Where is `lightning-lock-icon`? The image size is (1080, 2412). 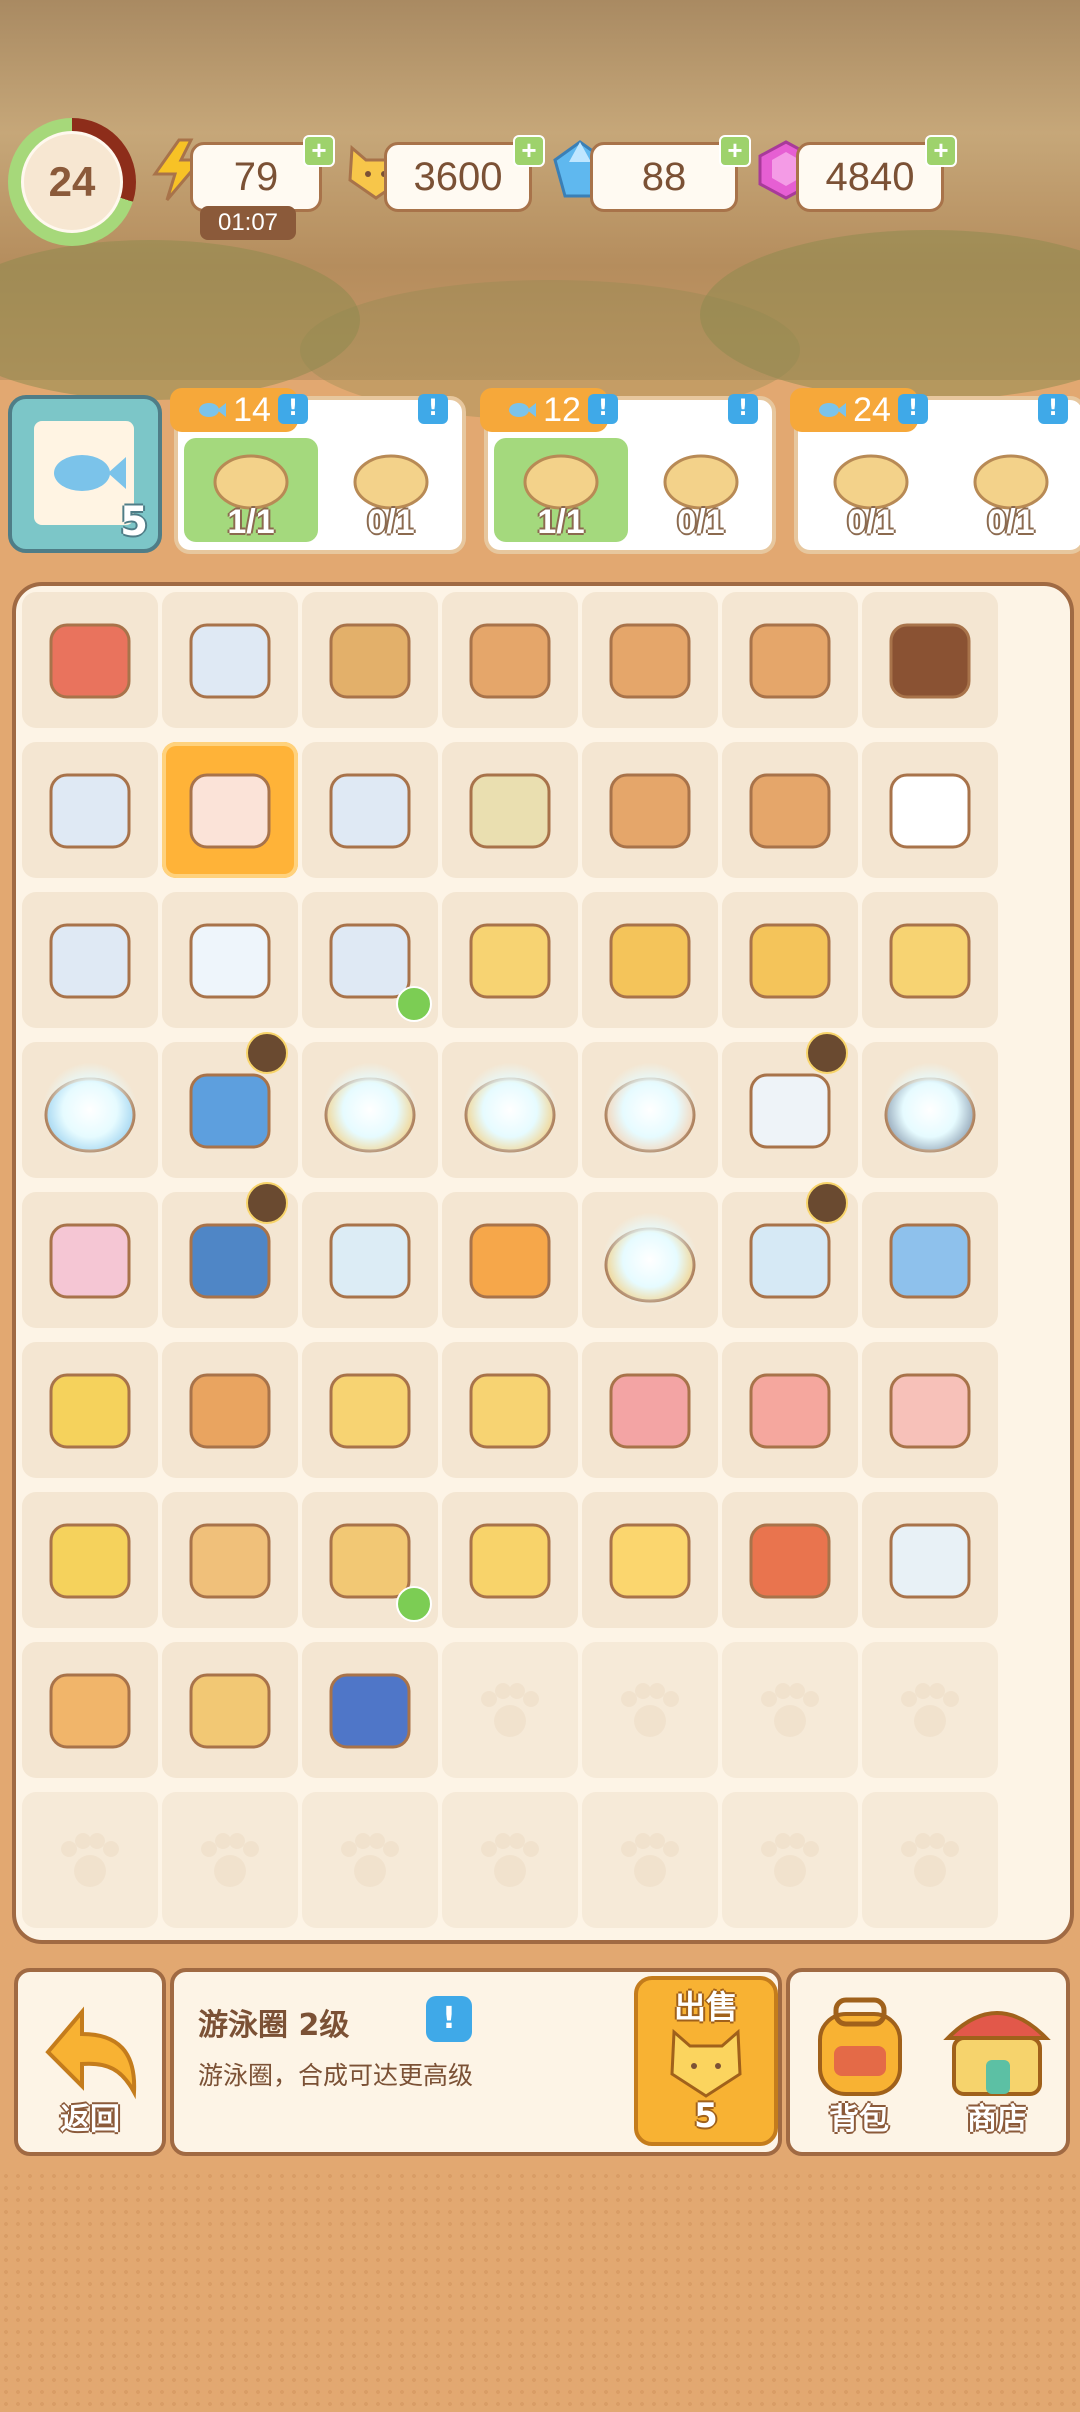 lightning-lock-icon is located at coordinates (90, 1110).